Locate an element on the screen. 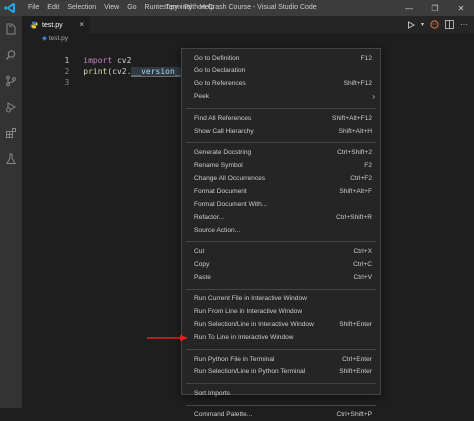 Image resolution: width=474 pixels, height=421 pixels. menu-item-paste: Paste Ctrl+V is located at coordinates (281, 277).